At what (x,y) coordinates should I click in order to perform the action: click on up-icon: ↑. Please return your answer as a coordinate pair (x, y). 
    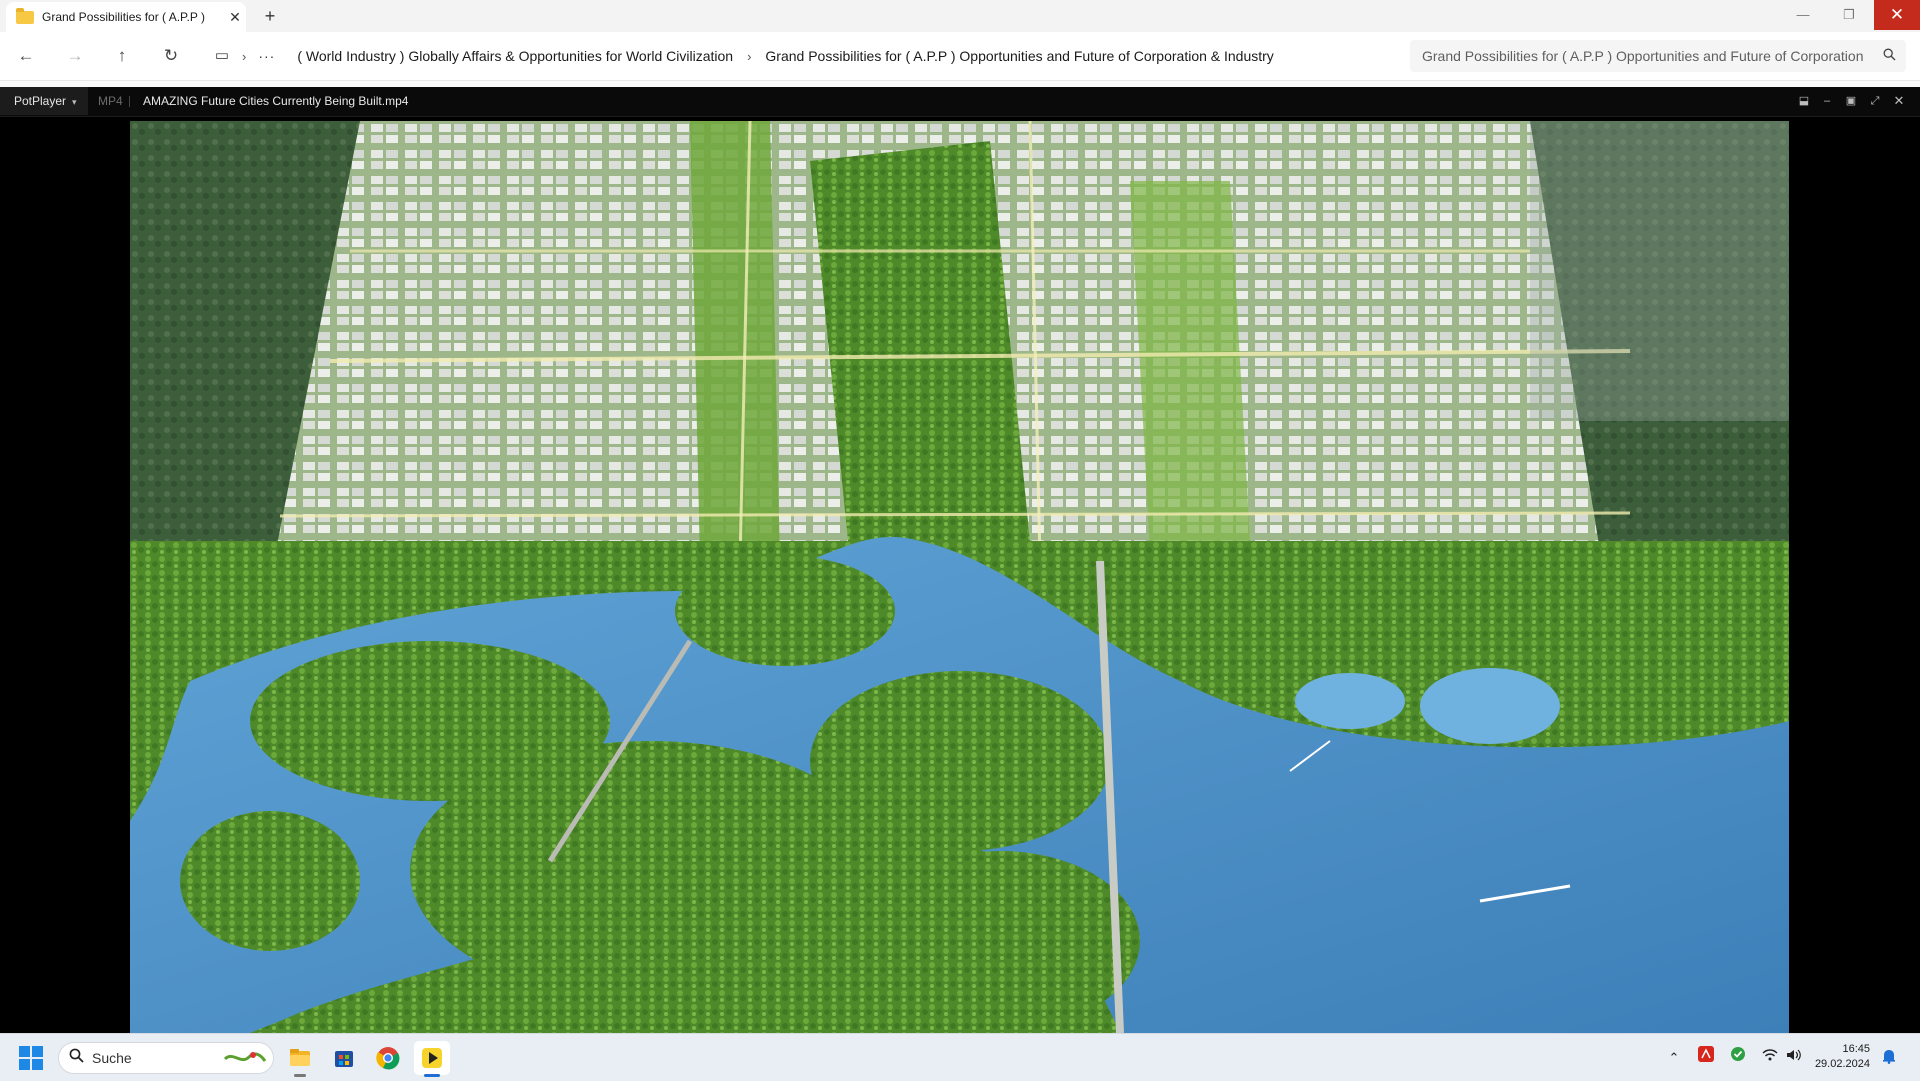
    Looking at the image, I should click on (122, 56).